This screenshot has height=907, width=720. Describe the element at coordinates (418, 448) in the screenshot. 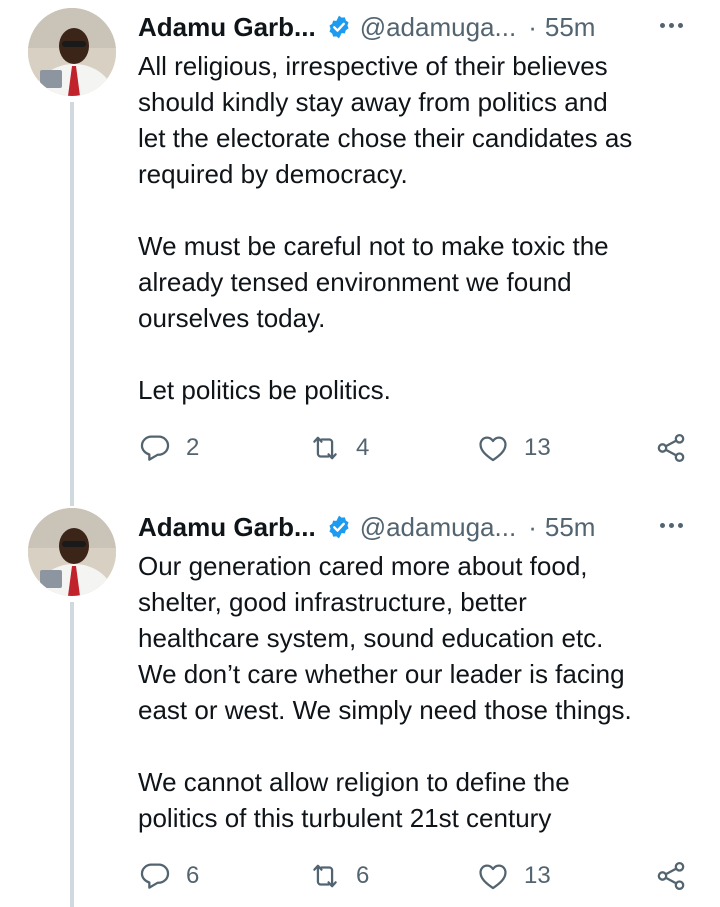

I see `tweet-actions: 2 4 13` at that location.